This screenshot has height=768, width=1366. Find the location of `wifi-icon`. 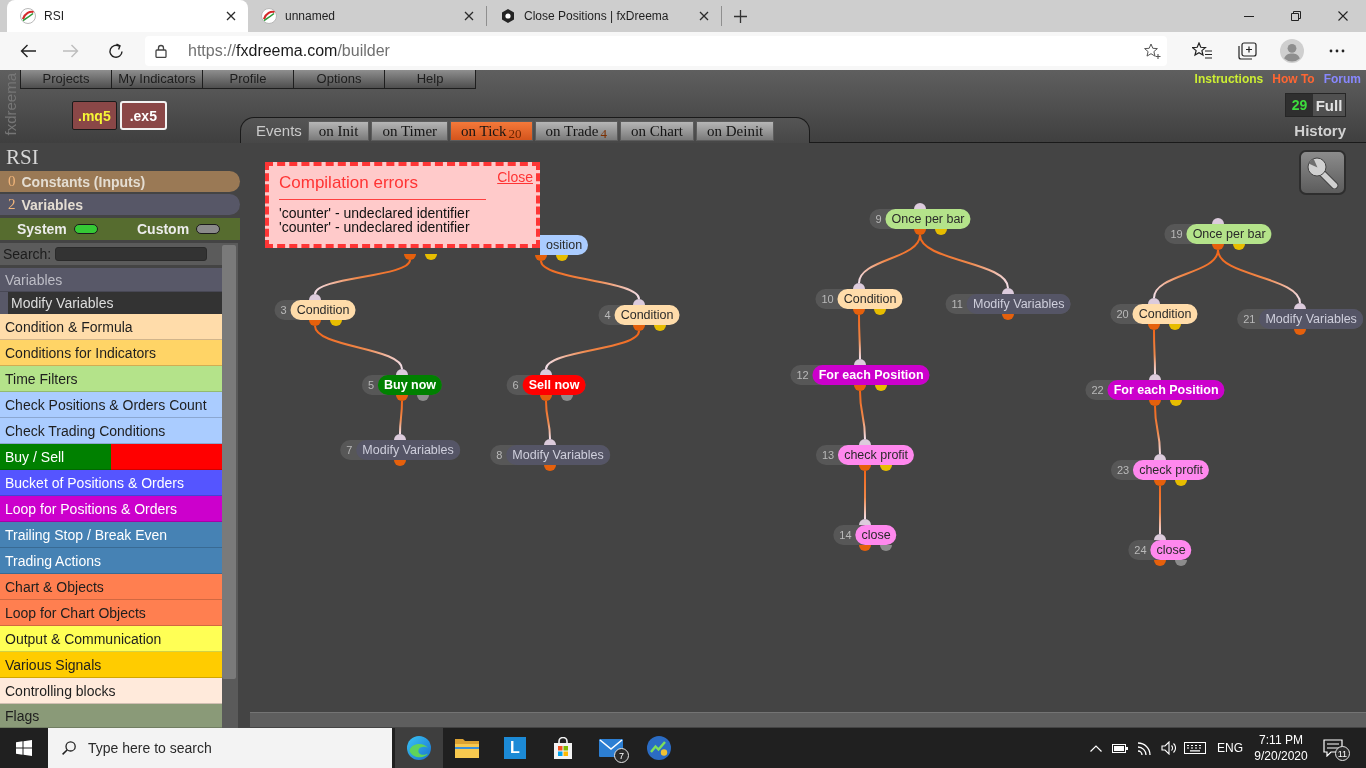

wifi-icon is located at coordinates (1144, 748).